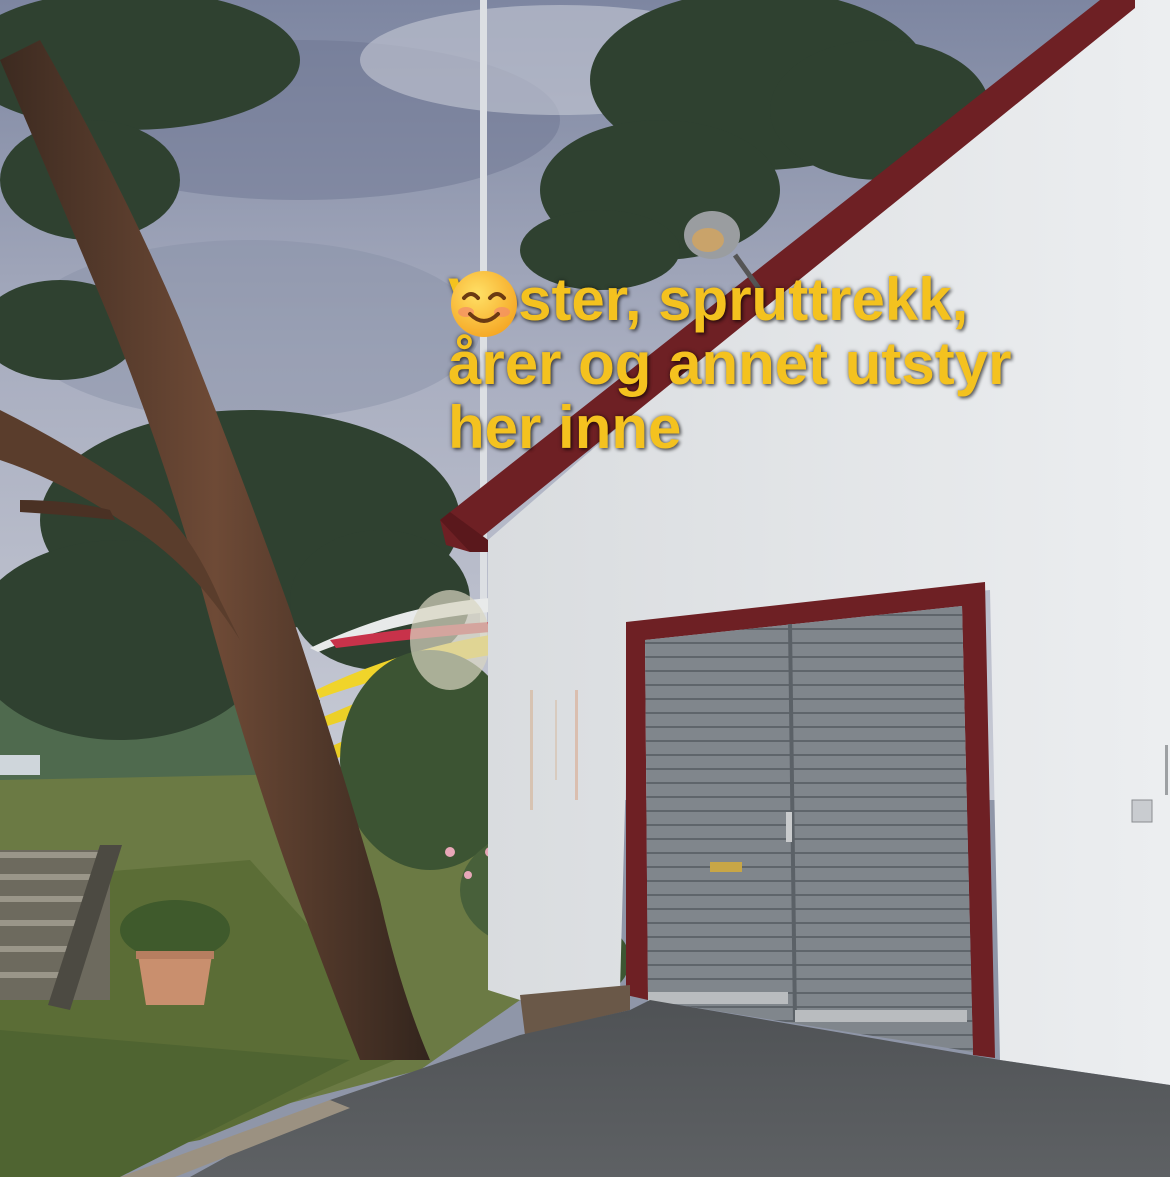  What do you see at coordinates (730, 363) in the screenshot?
I see `caption-line-2: årer og annet utstyr` at bounding box center [730, 363].